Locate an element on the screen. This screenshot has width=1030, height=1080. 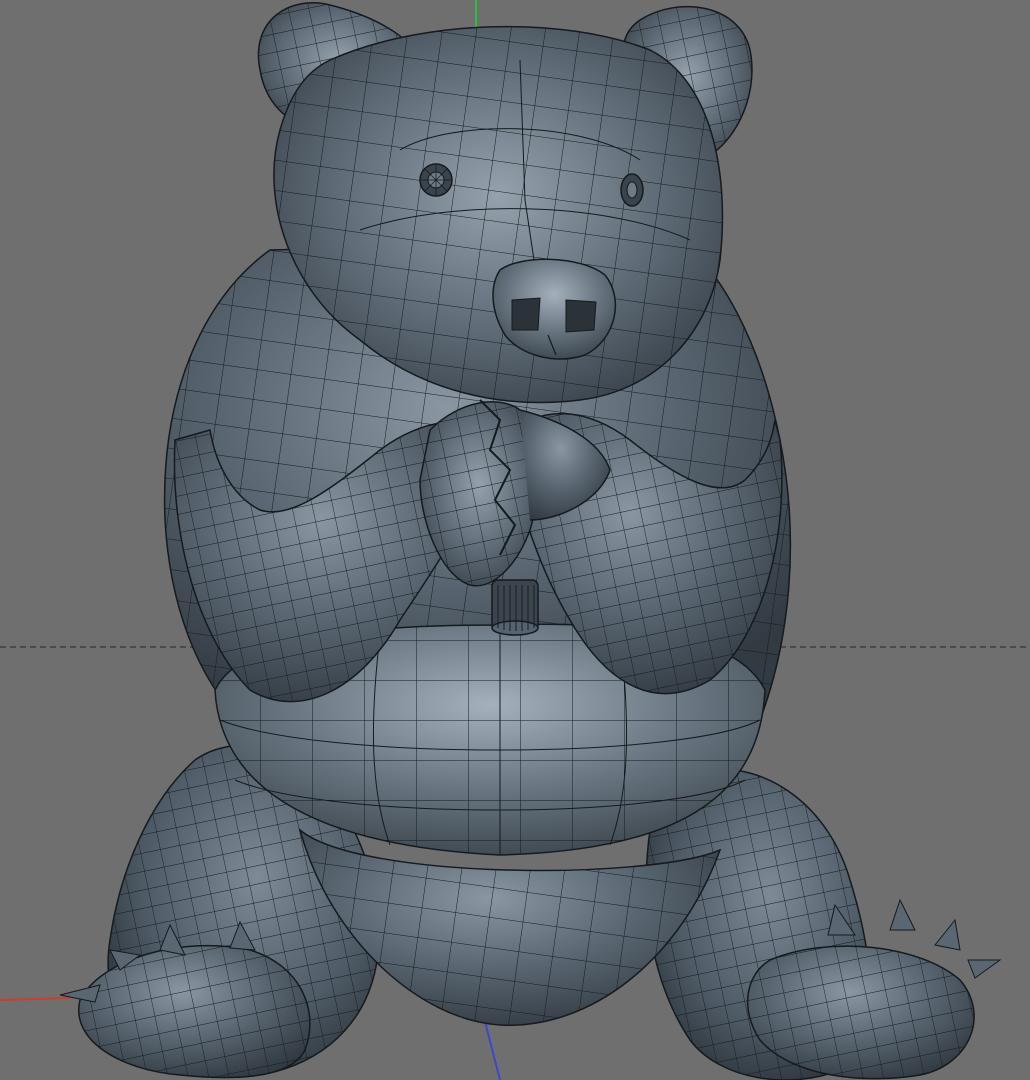
bamboo-stick is located at coordinates (515, 607).